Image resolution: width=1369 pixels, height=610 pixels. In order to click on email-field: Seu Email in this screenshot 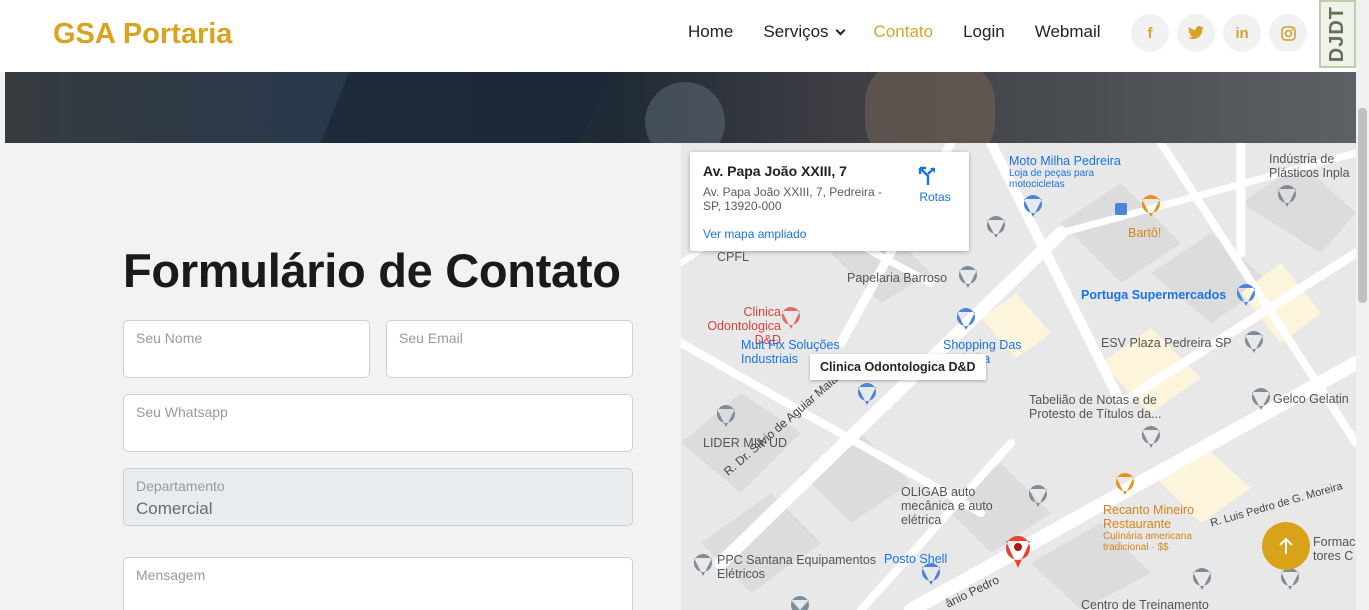, I will do `click(509, 349)`.